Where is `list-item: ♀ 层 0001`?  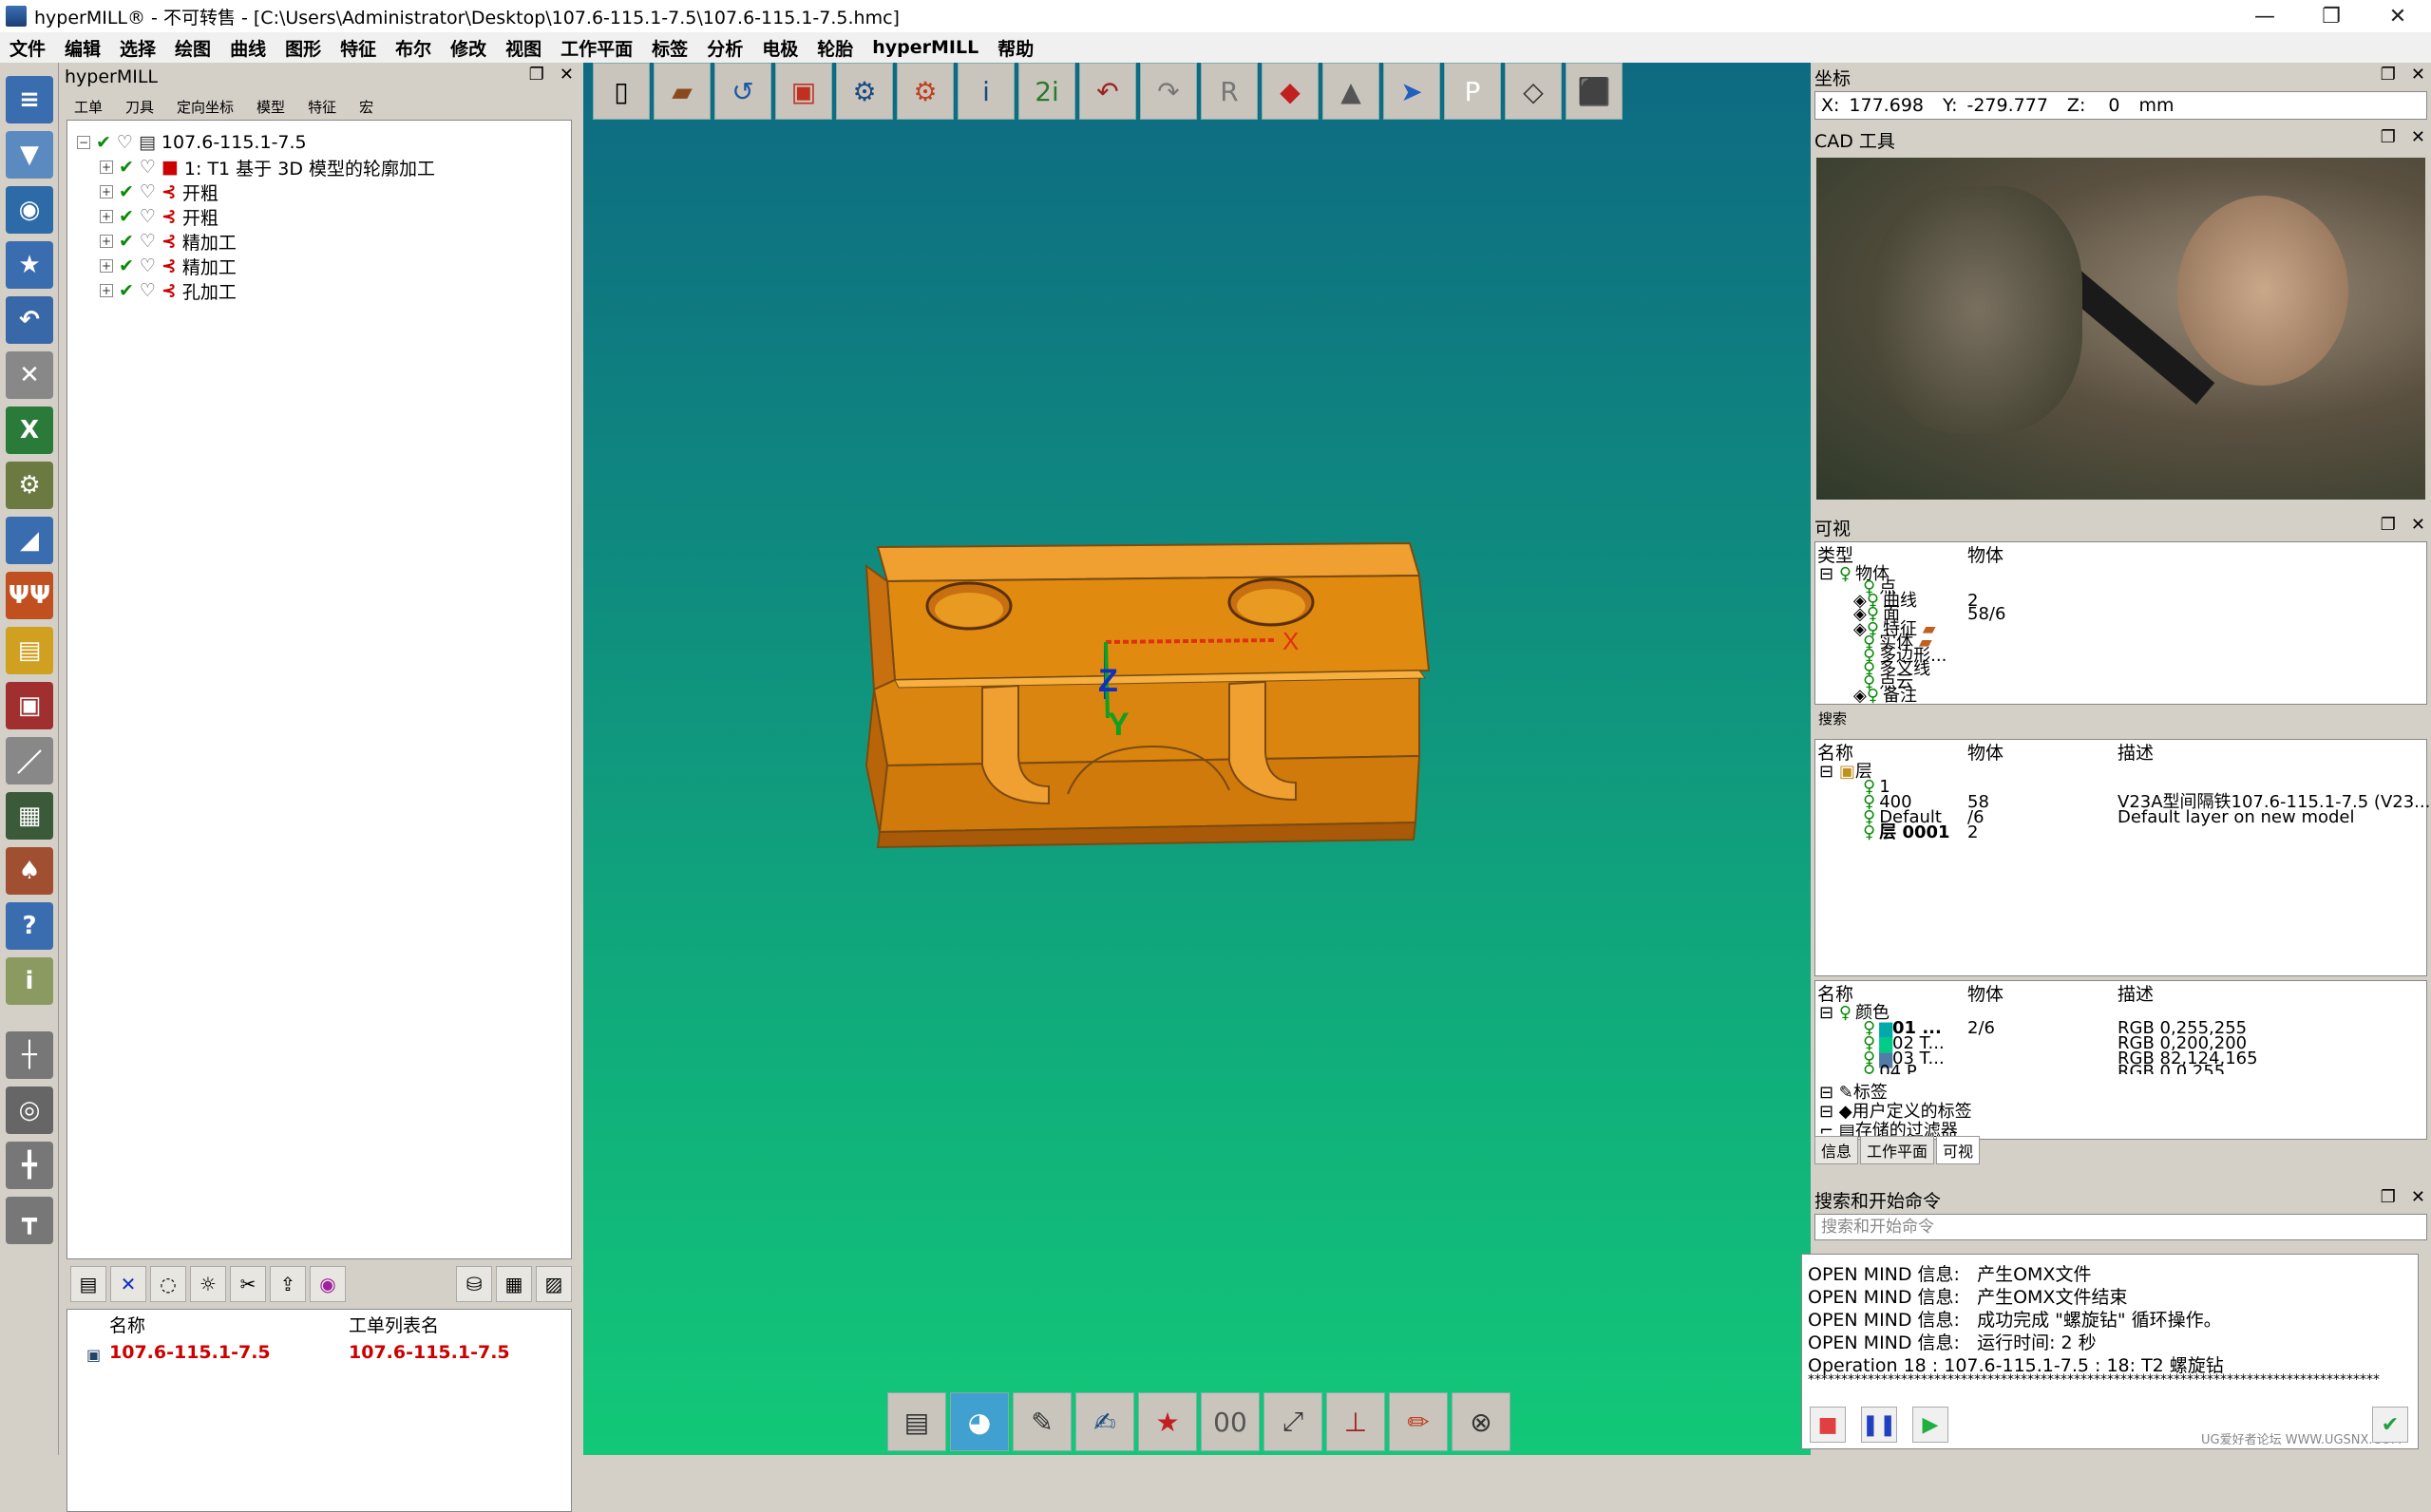 list-item: ♀ 层 0001 is located at coordinates (1906, 833).